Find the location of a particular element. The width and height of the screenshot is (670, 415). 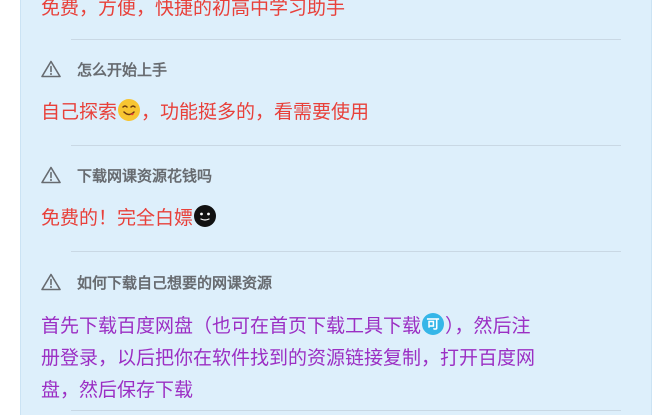

faq-question-2-text: 下载网课资源花钱吗 is located at coordinates (145, 175).